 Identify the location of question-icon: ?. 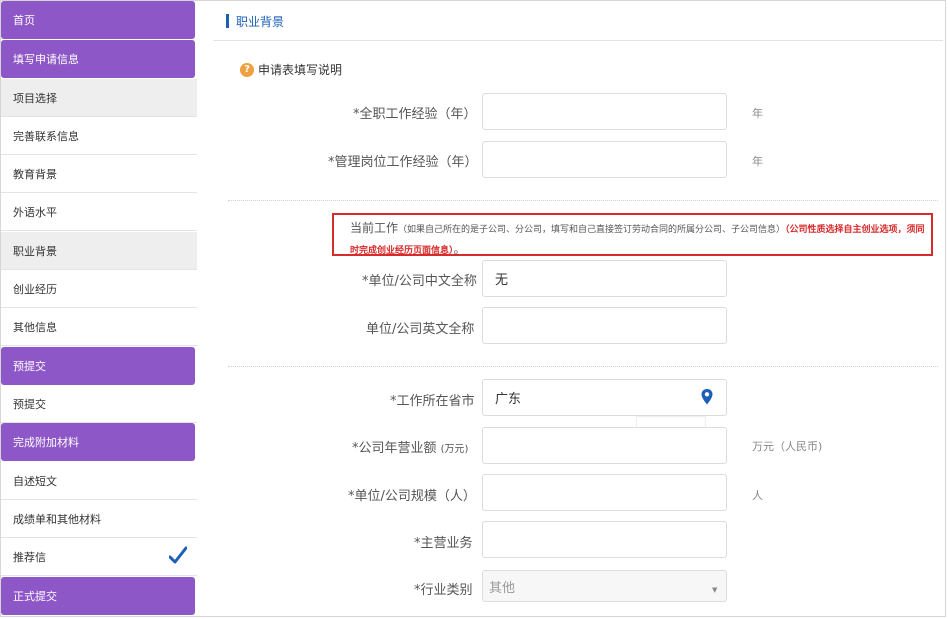
(247, 69).